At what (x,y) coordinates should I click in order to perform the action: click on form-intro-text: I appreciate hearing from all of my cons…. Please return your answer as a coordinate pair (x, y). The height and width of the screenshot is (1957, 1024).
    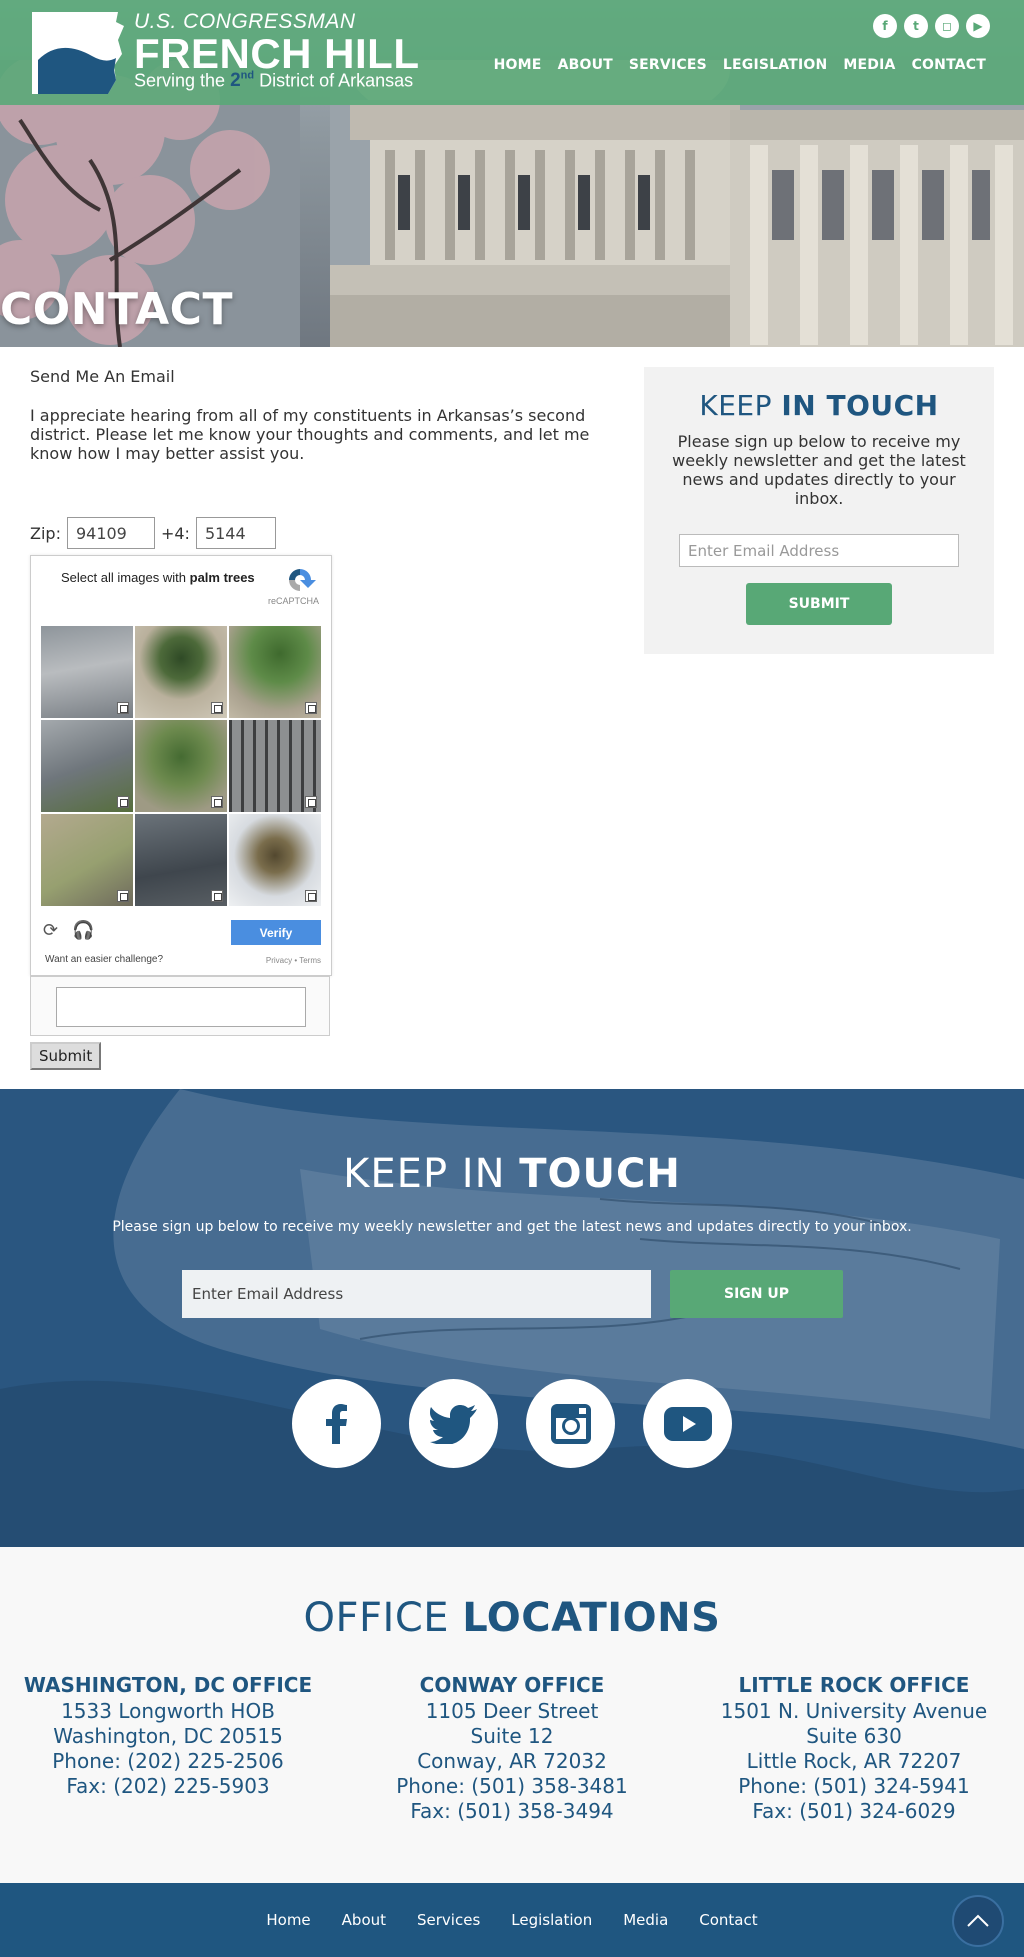
    Looking at the image, I should click on (310, 434).